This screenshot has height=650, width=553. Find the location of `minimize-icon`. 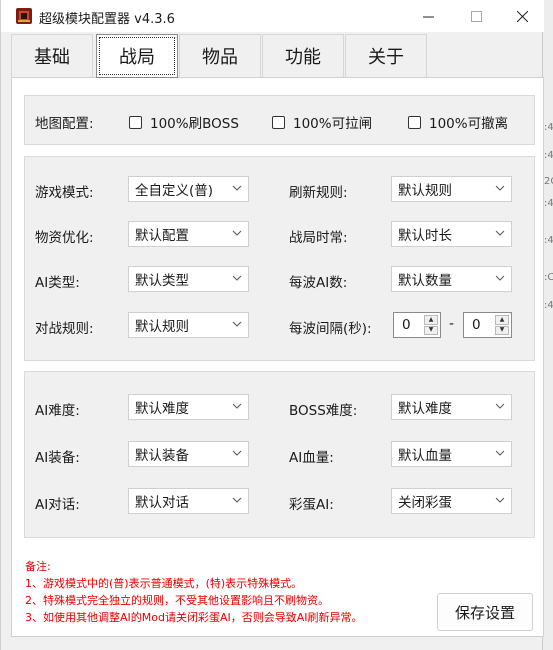

minimize-icon is located at coordinates (428, 16).